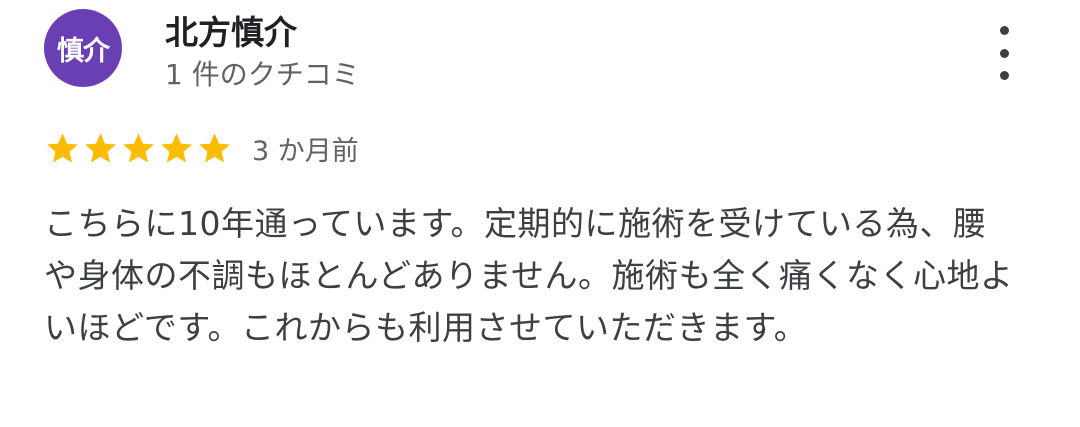  What do you see at coordinates (231, 30) in the screenshot?
I see `author-name: 北方慎介` at bounding box center [231, 30].